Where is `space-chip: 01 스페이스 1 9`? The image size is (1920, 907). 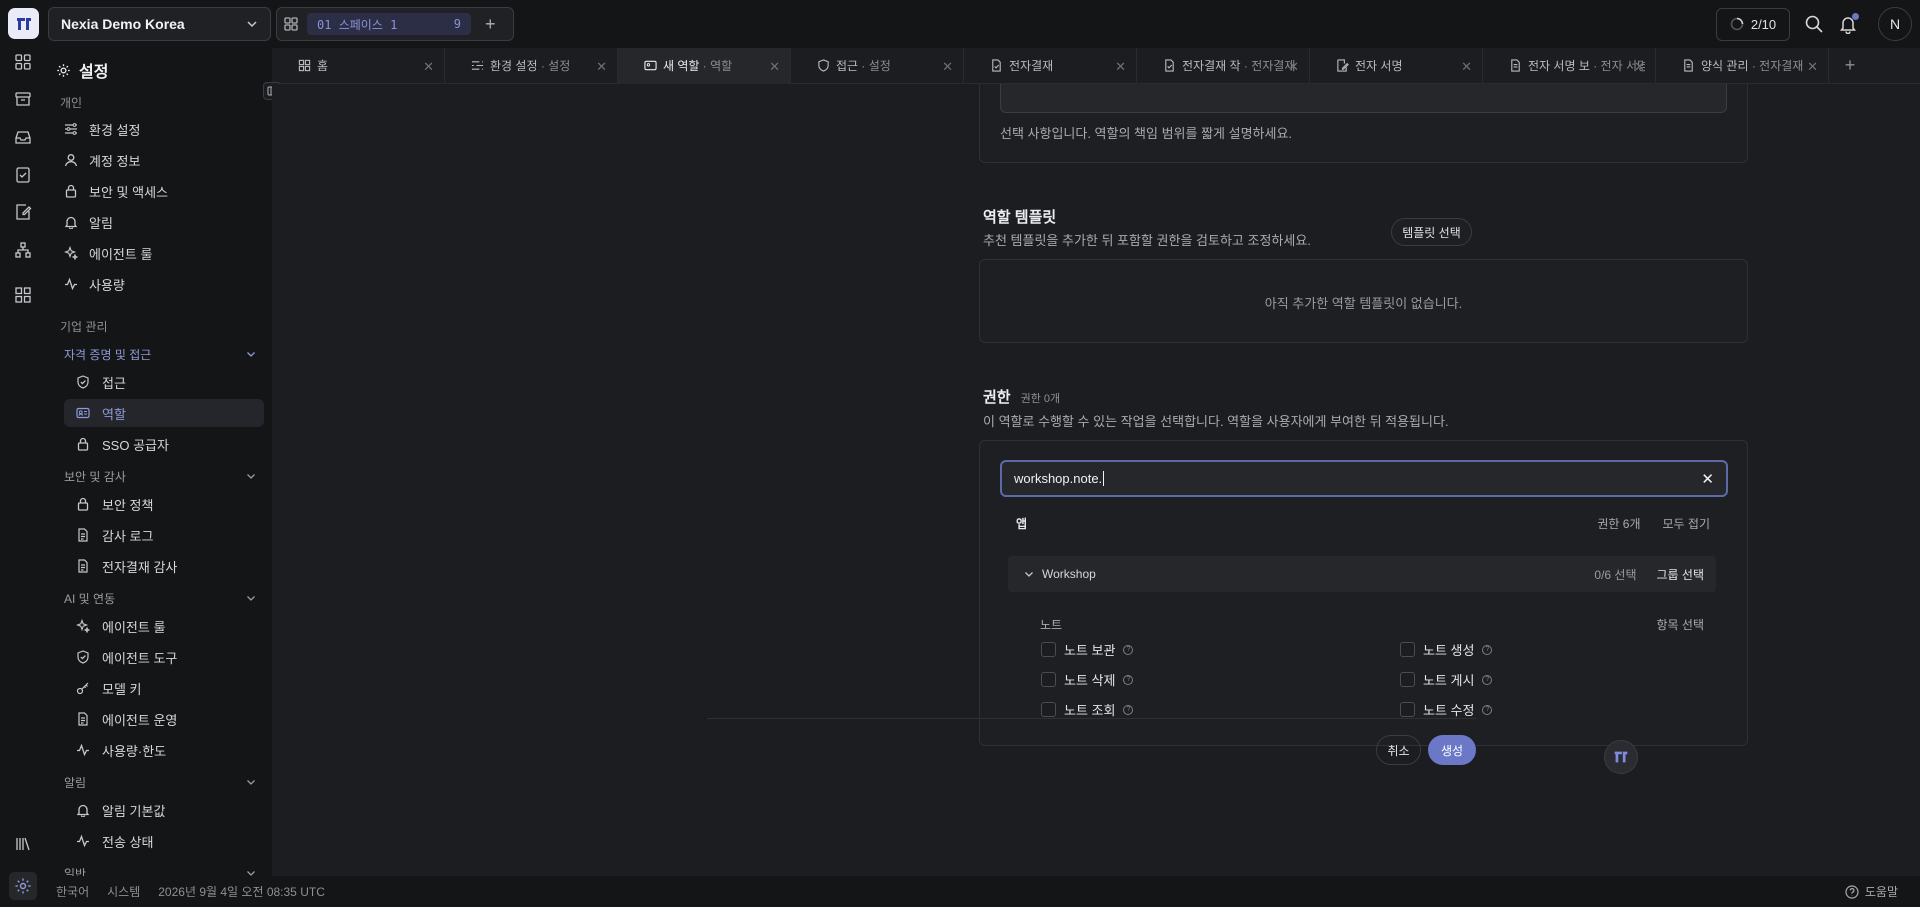
space-chip: 01 스페이스 1 9 is located at coordinates (389, 24).